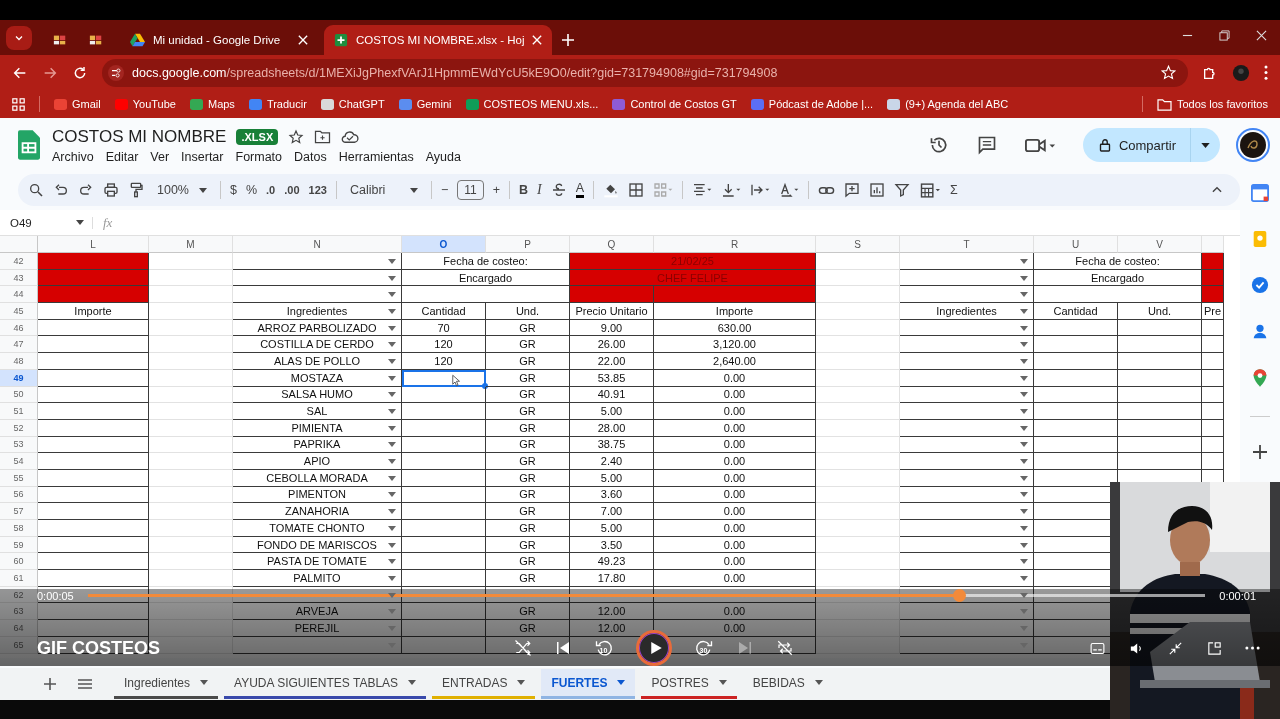 The width and height of the screenshot is (1280, 719). Describe the element at coordinates (191, 244) in the screenshot. I see `column-header: M` at that location.